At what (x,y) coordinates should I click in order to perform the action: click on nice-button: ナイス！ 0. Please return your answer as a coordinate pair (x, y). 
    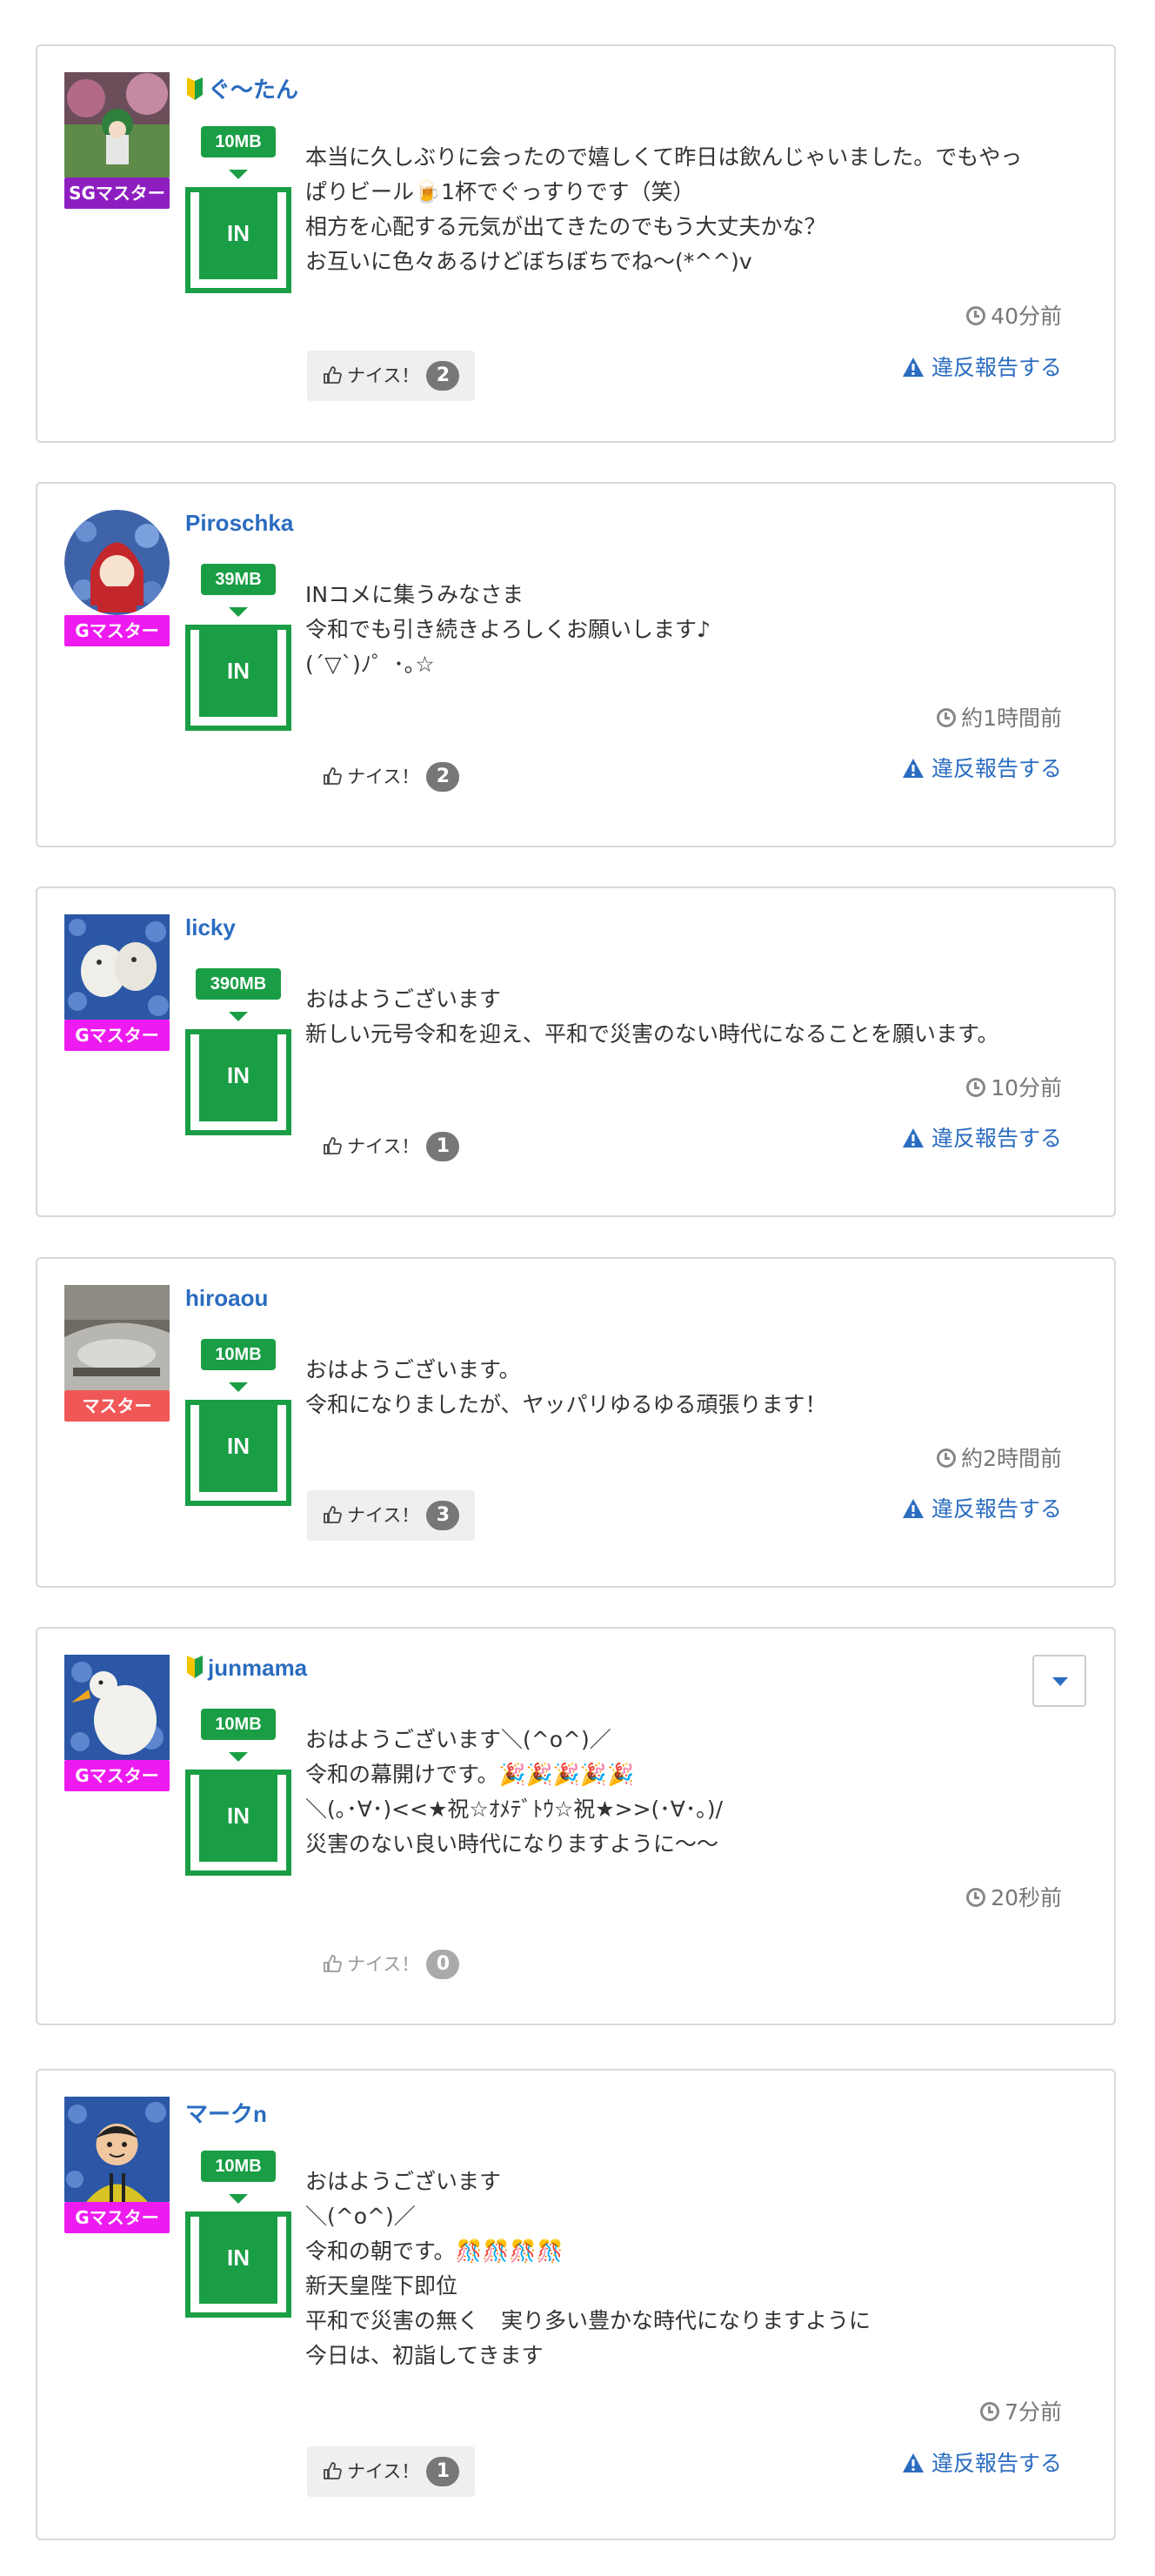
    Looking at the image, I should click on (391, 1964).